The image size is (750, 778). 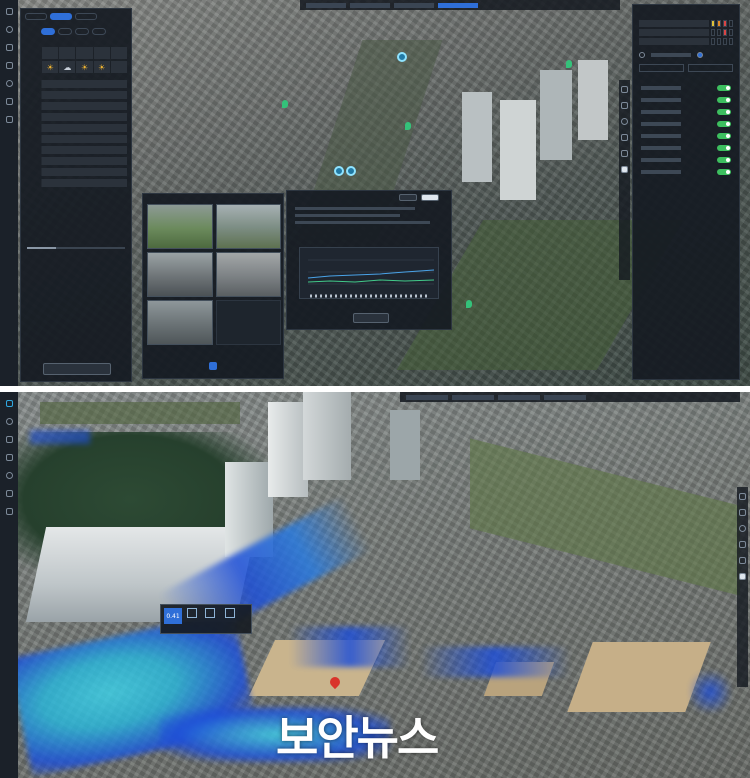 What do you see at coordinates (140, 413) in the screenshot?
I see `green-strip` at bounding box center [140, 413].